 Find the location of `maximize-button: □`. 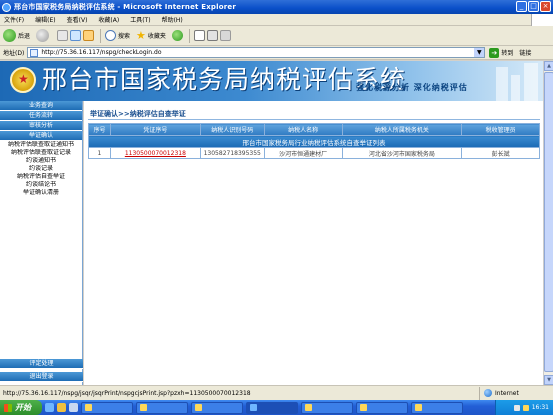

maximize-button: □ is located at coordinates (533, 6).